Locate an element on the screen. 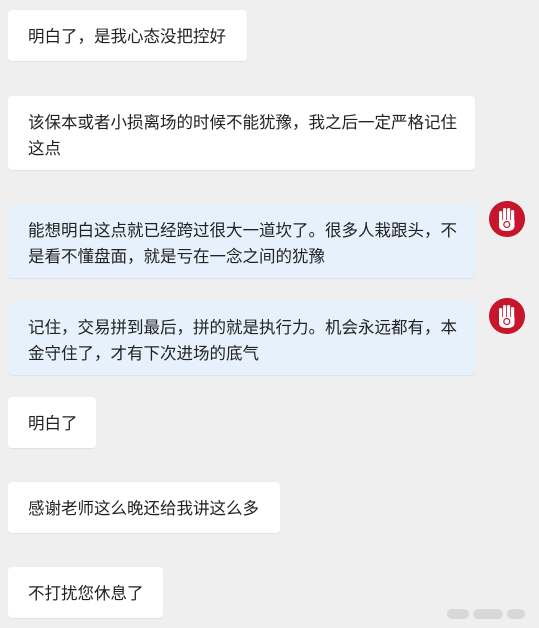  chat-message-user: 不打扰您休息了 is located at coordinates (85, 592).